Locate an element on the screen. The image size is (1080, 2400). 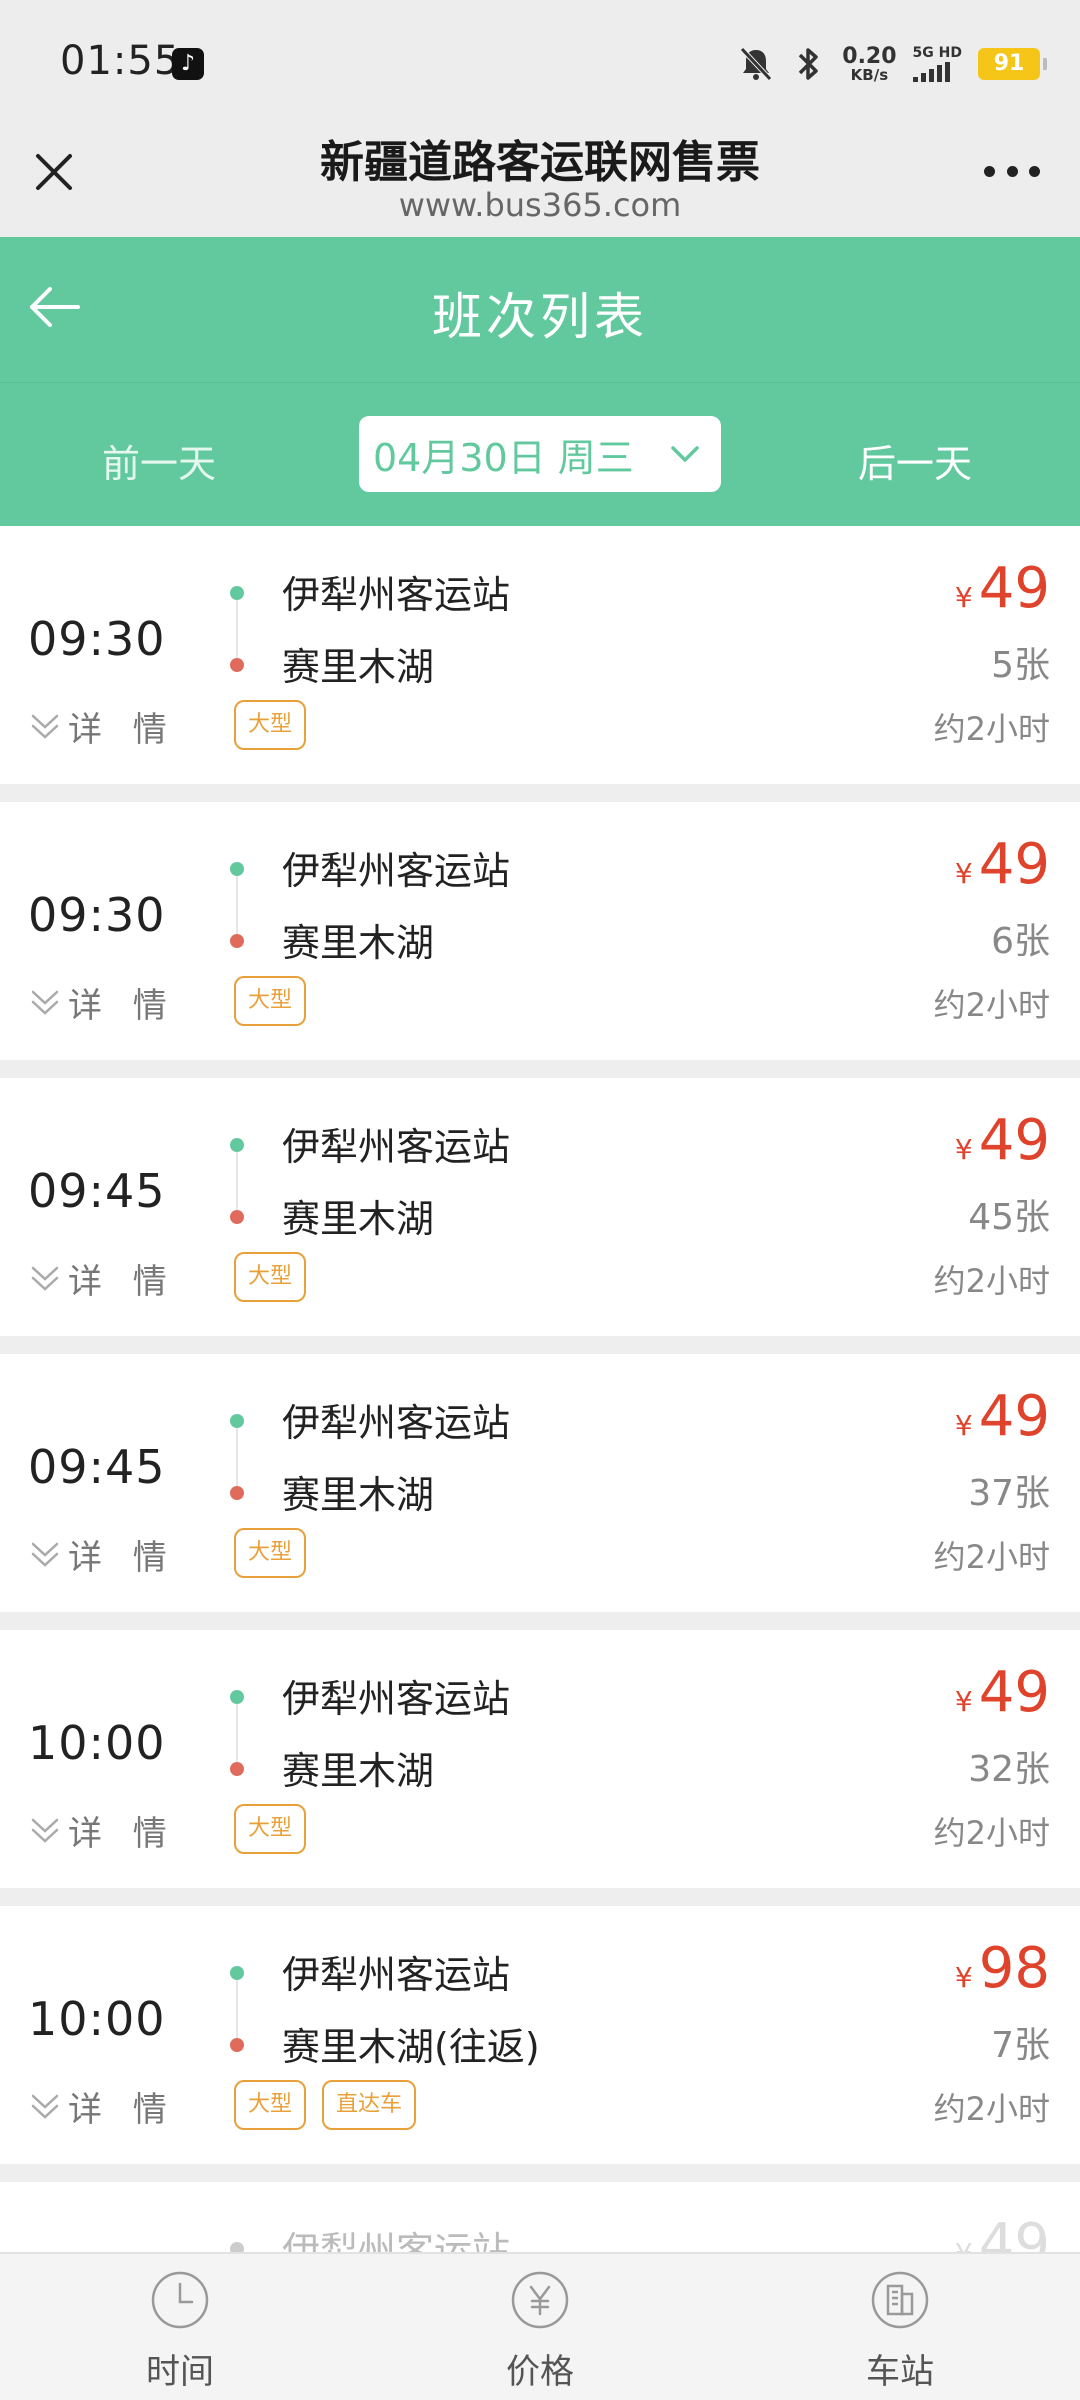
tiktok-notification-icon: ♪ is located at coordinates (188, 64).